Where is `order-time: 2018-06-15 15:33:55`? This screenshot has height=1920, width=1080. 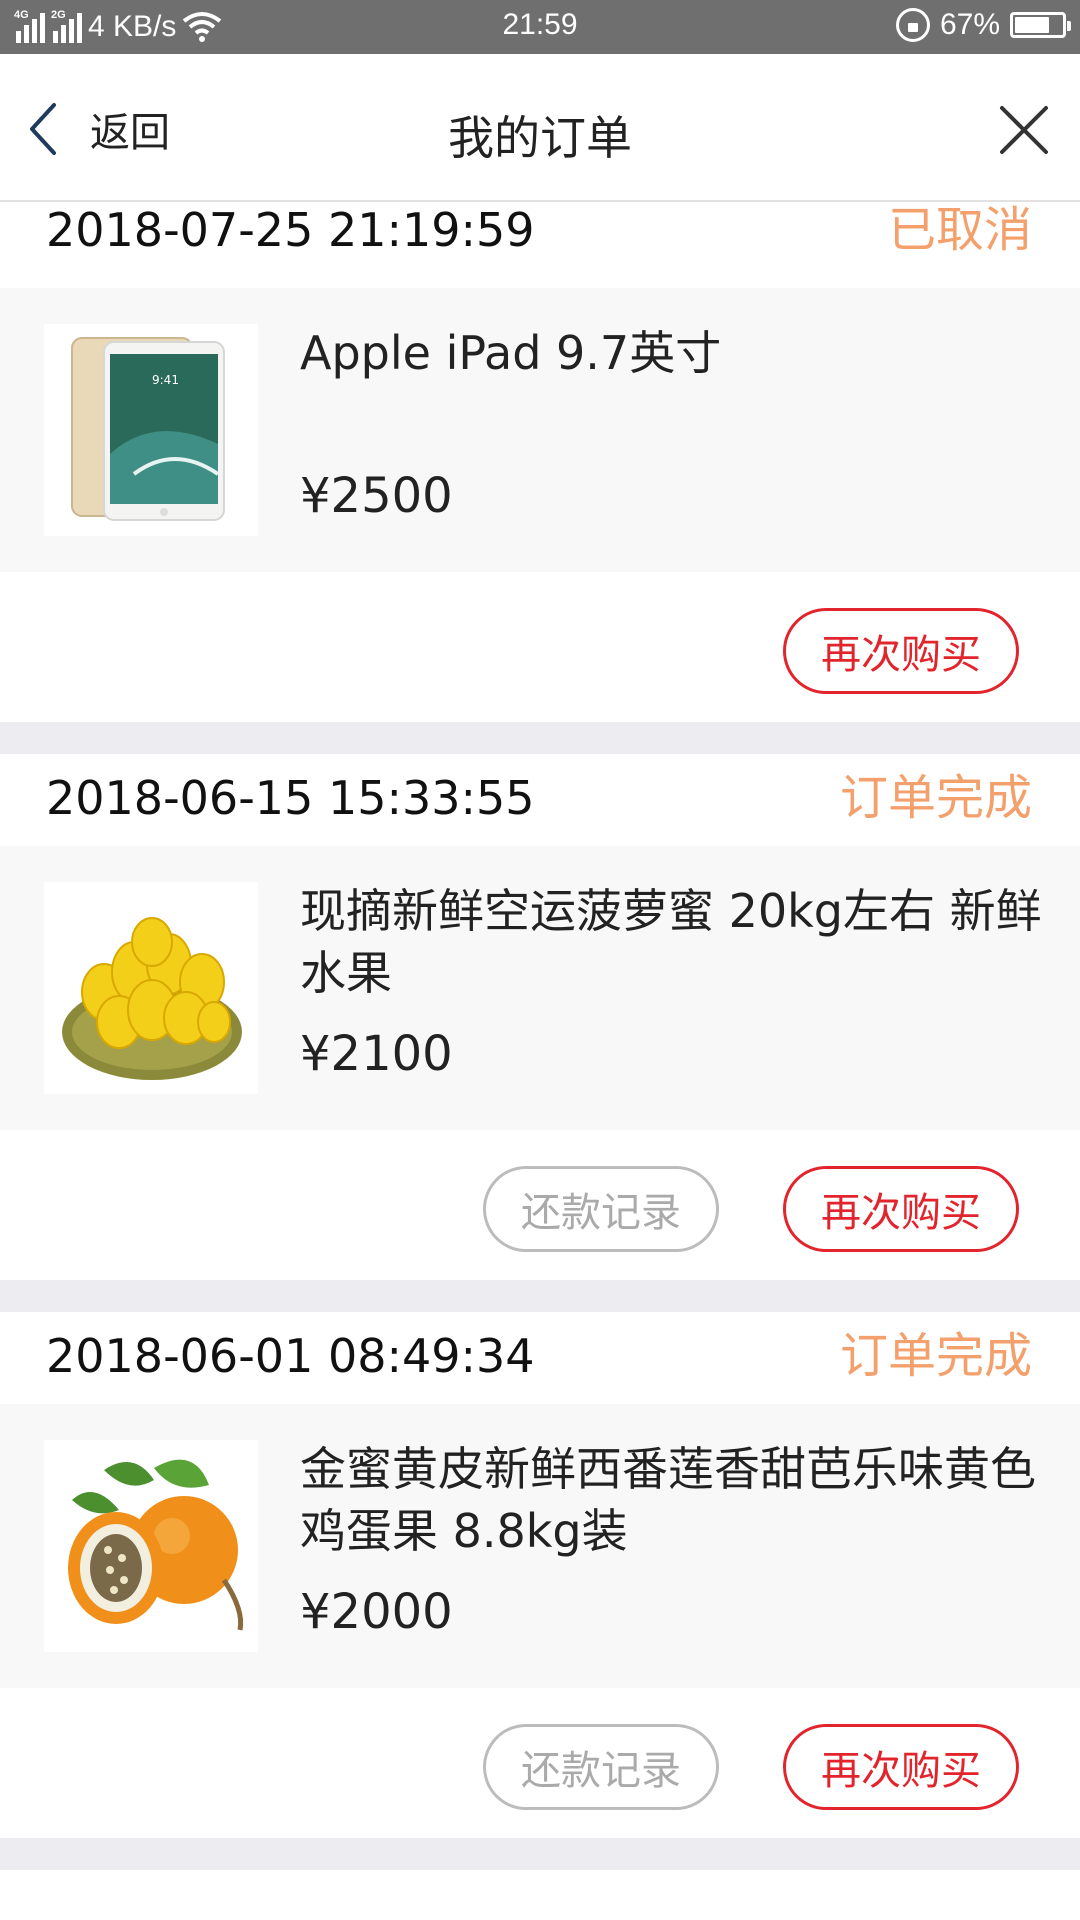 order-time: 2018-06-15 15:33:55 is located at coordinates (290, 798).